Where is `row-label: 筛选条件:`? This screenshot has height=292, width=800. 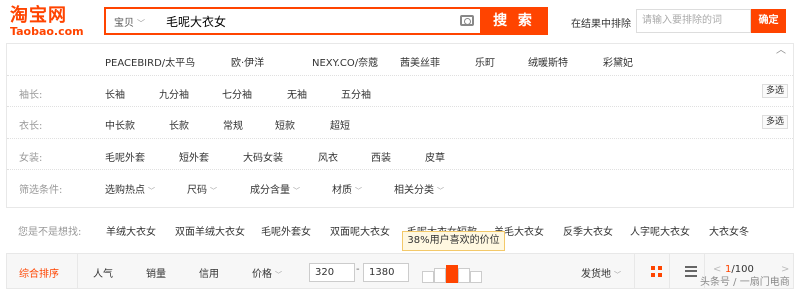
row-label: 筛选条件: is located at coordinates (41, 190).